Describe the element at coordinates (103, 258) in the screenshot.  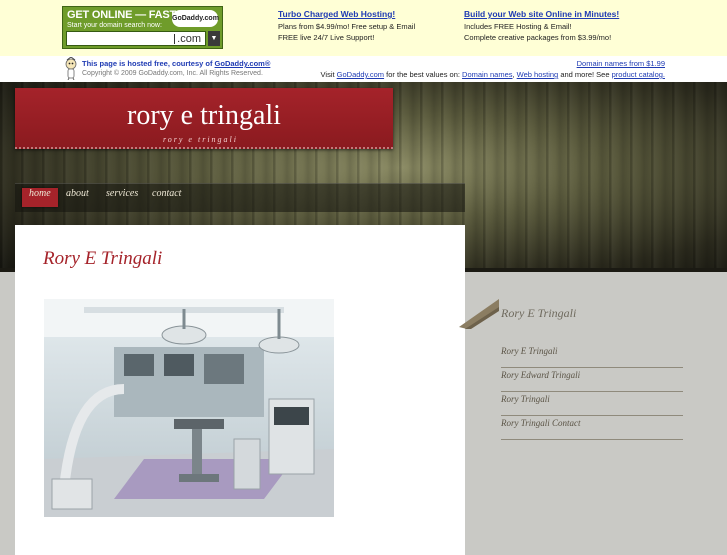
I see `page-title: Rory E Tringali` at that location.